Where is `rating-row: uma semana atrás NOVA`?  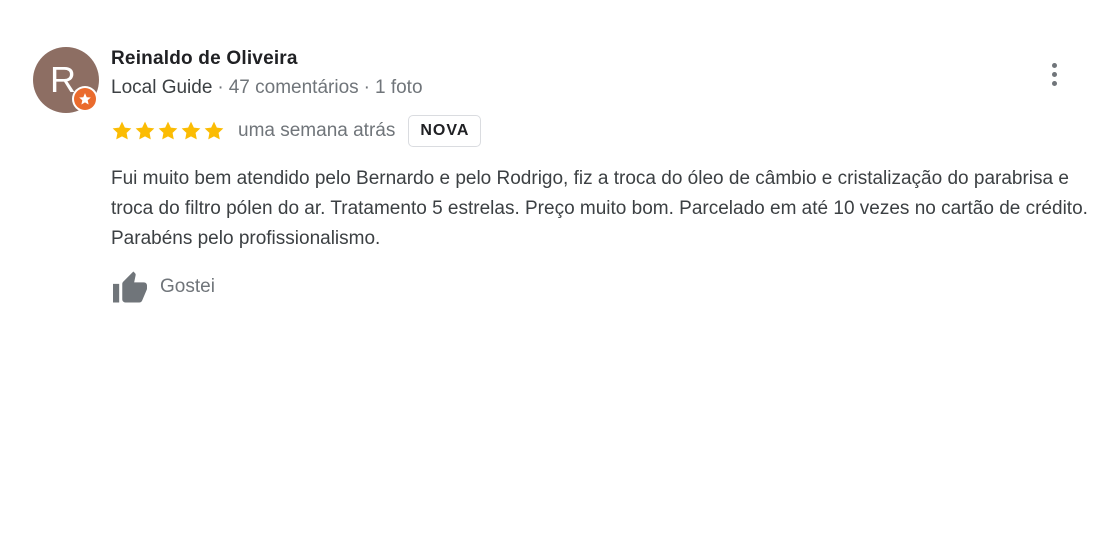 rating-row: uma semana atrás NOVA is located at coordinates (296, 131).